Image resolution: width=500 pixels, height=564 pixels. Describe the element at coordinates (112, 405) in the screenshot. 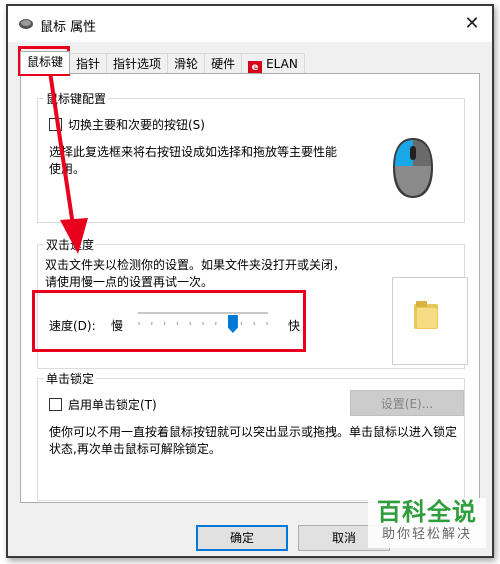

I see `click-lock-label: 启用单击锁定(T)` at that location.